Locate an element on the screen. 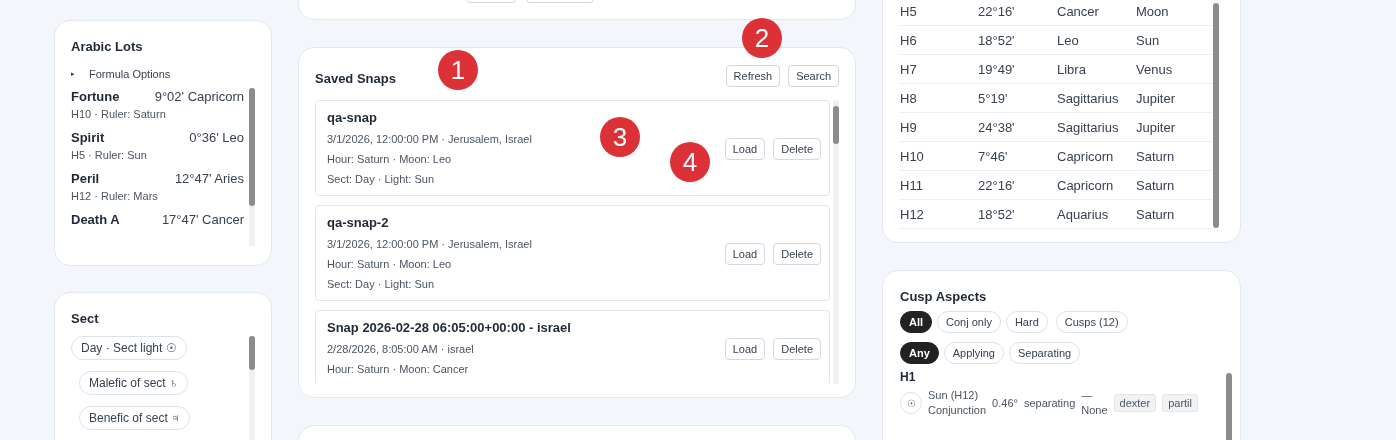 The width and height of the screenshot is (1396, 440). aspect-tag: dexter is located at coordinates (1135, 403).